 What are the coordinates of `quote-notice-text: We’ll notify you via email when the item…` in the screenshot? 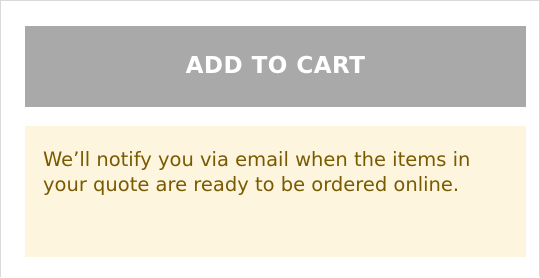 It's located at (257, 172).